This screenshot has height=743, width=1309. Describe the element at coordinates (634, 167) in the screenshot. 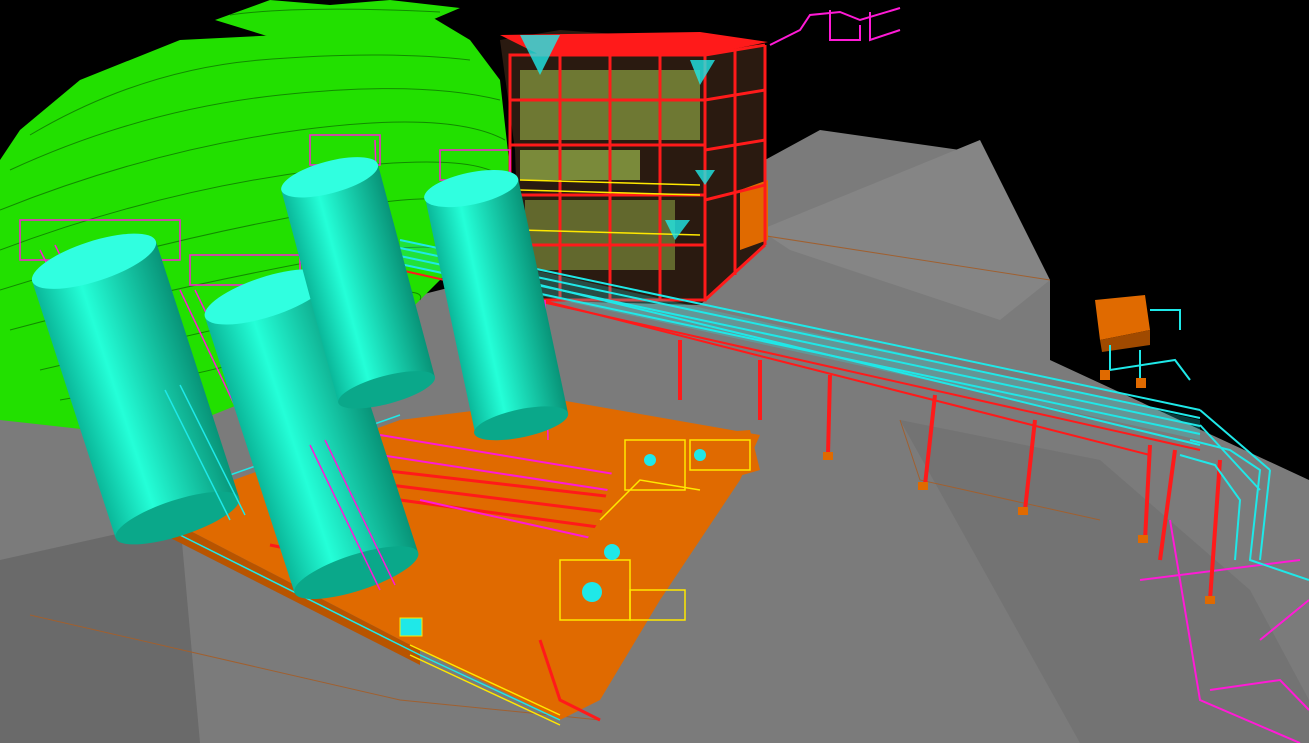

I see `process-building` at that location.